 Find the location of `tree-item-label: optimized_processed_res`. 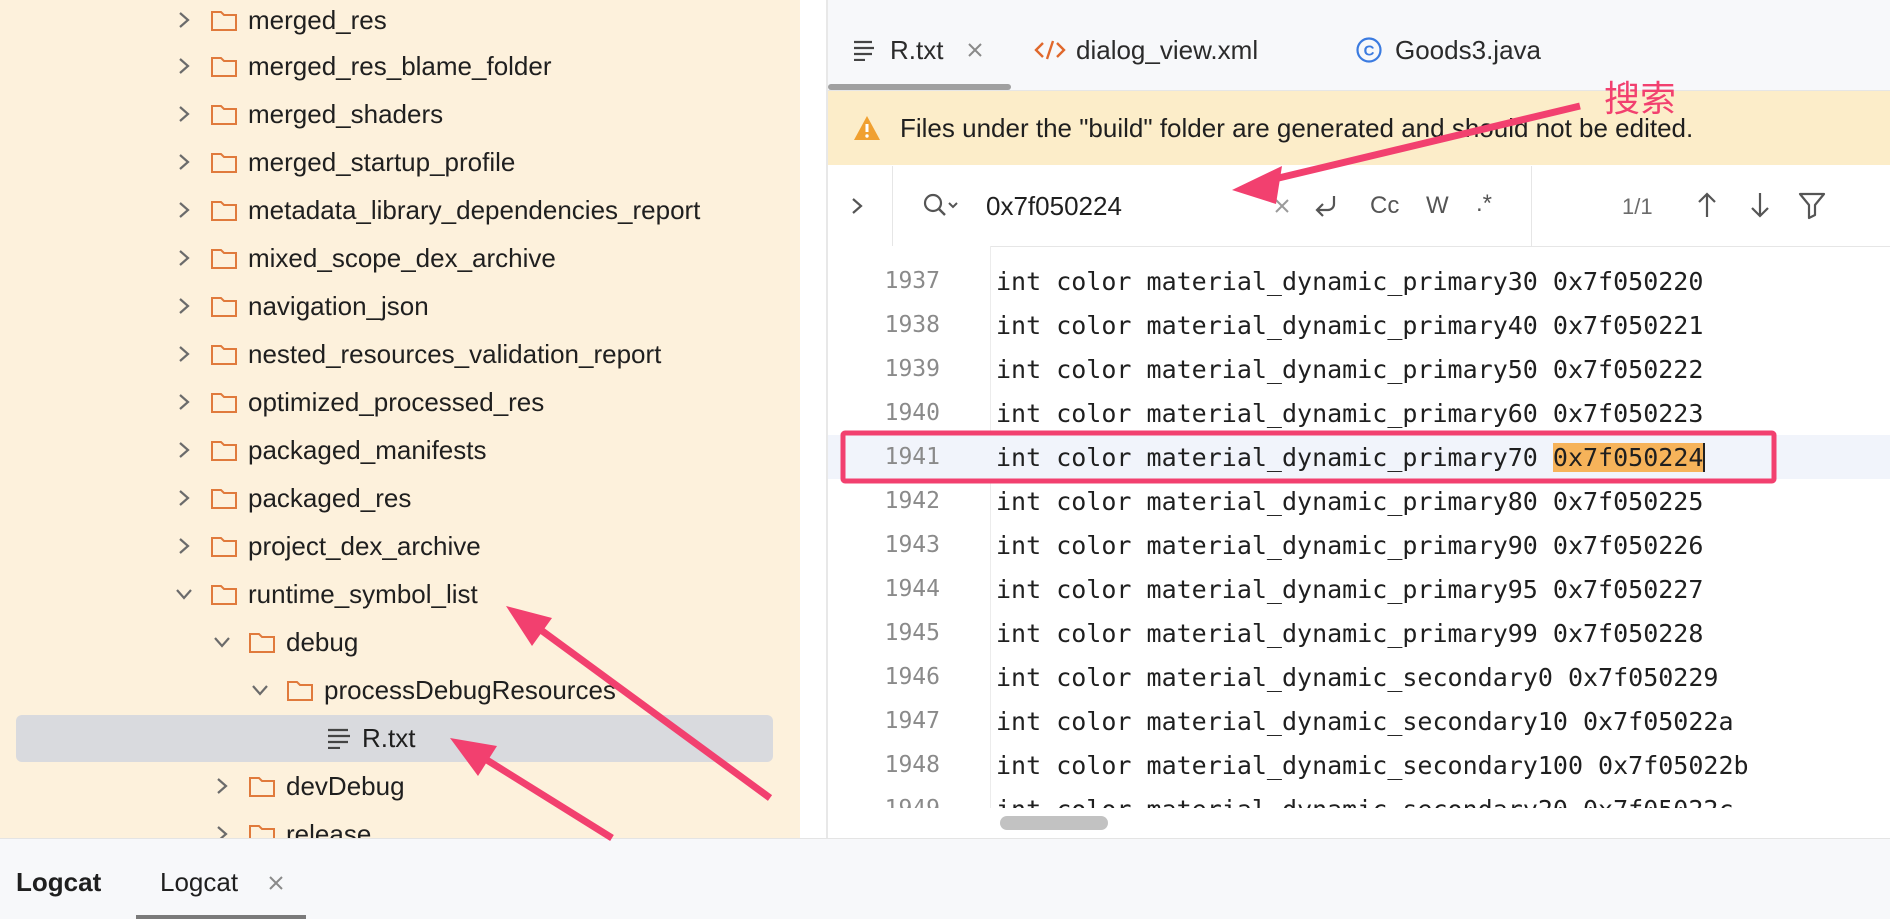

tree-item-label: optimized_processed_res is located at coordinates (396, 401).